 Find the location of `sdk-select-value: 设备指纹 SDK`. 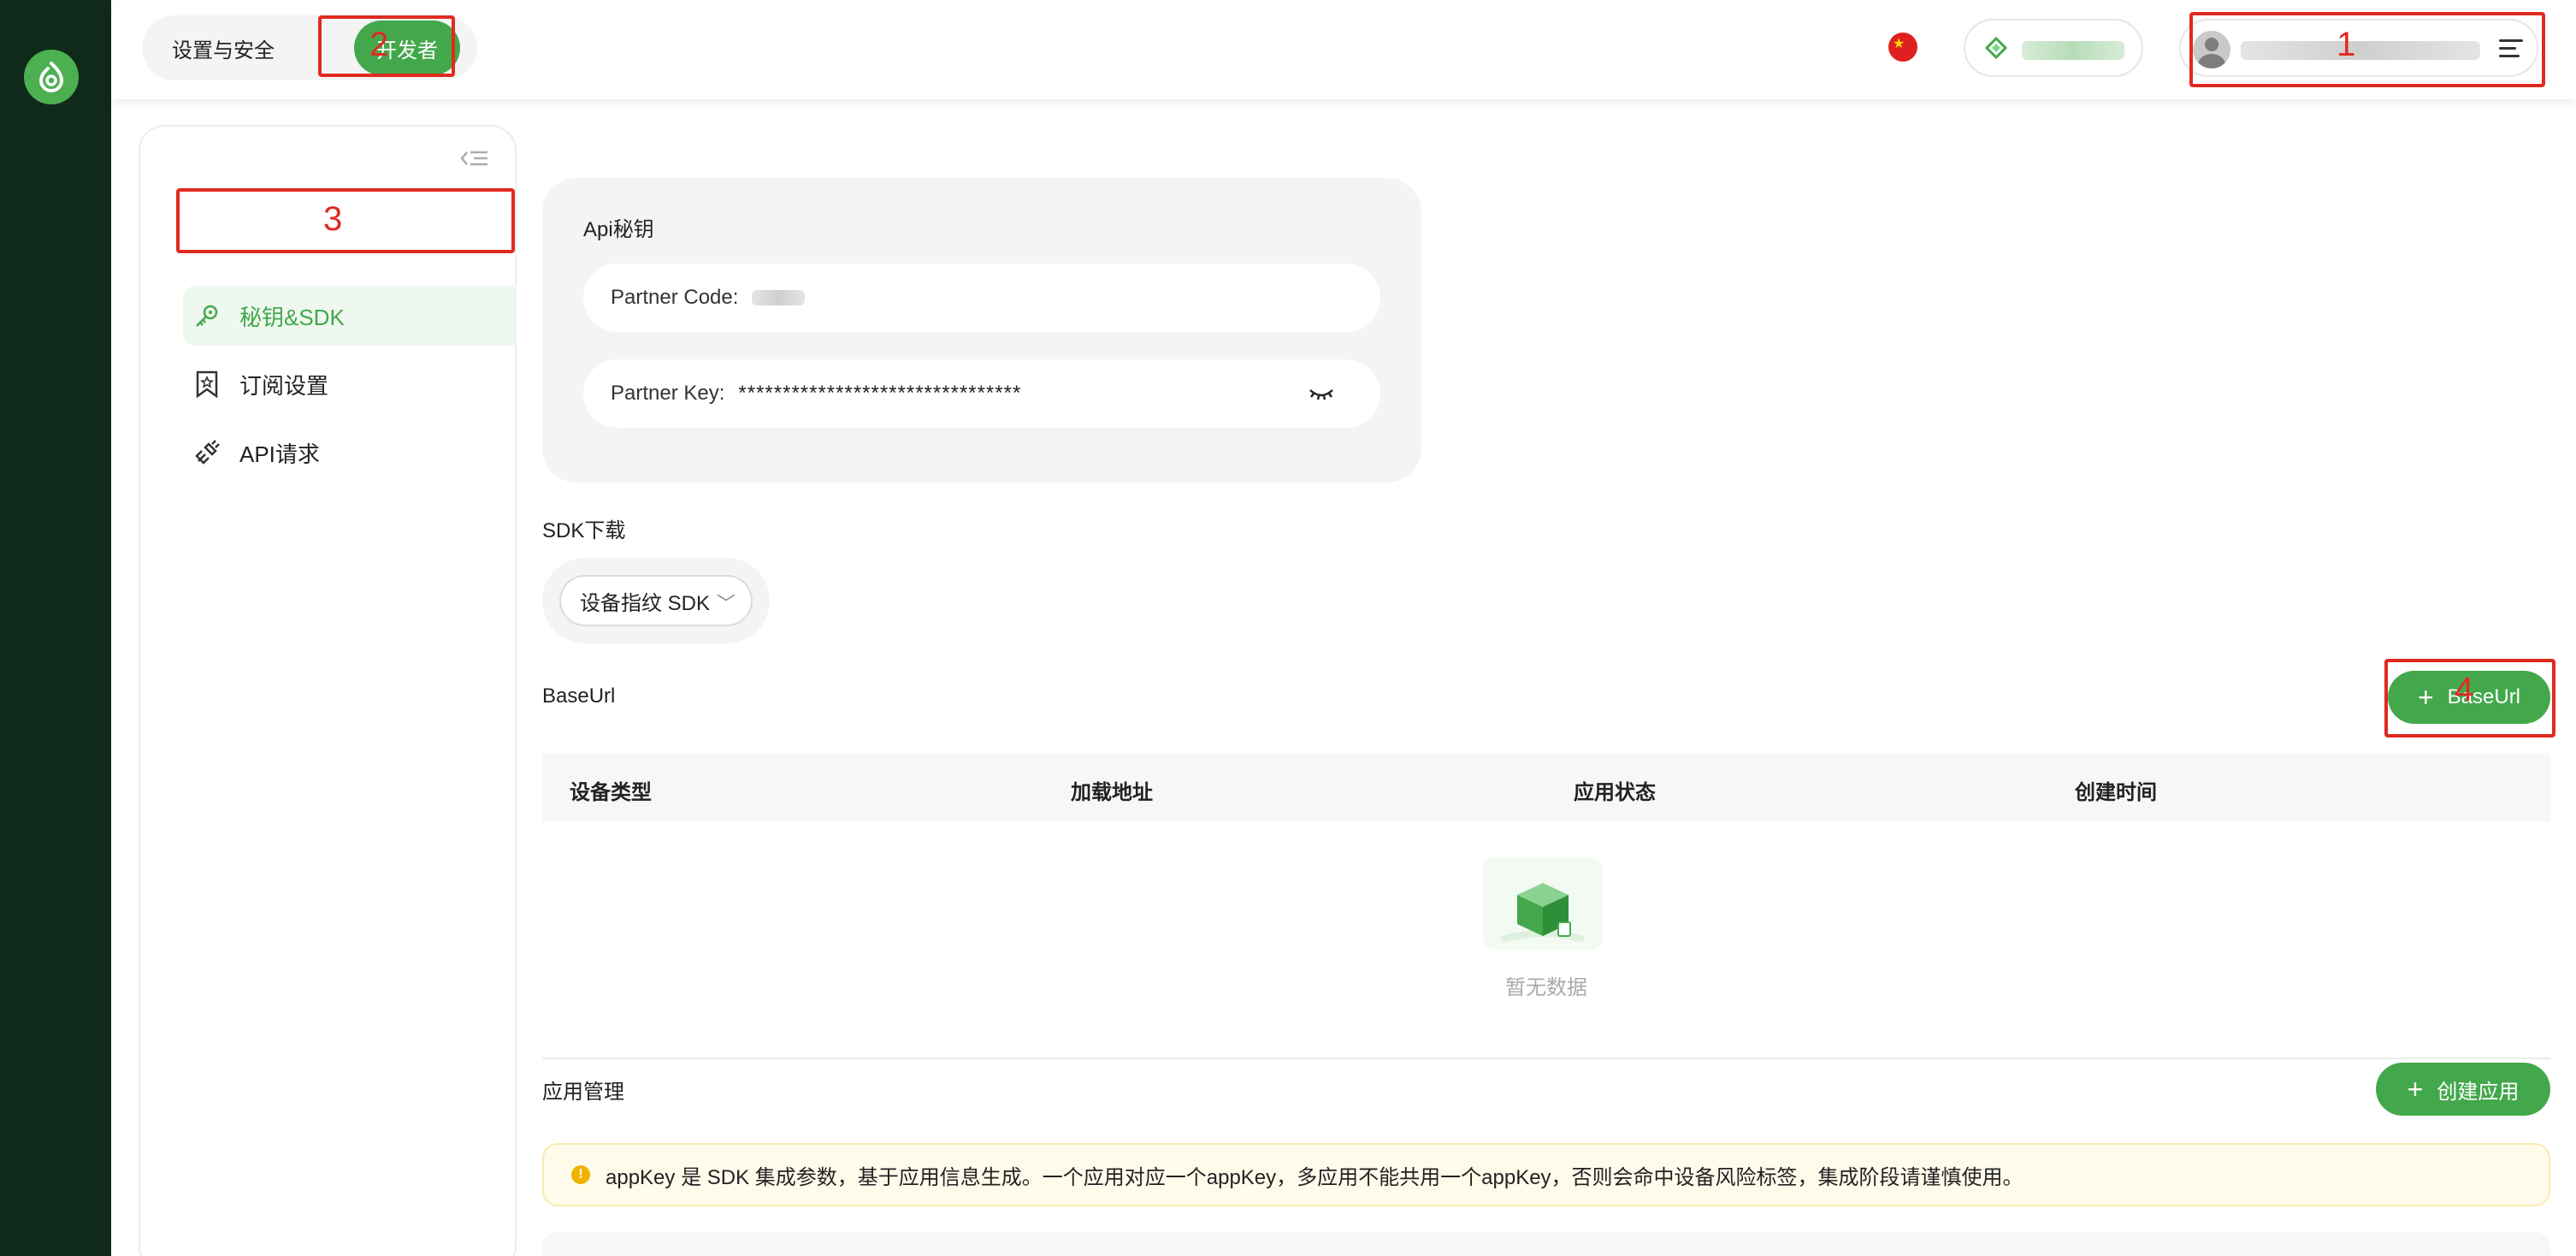

sdk-select-value: 设备指纹 SDK is located at coordinates (645, 603).